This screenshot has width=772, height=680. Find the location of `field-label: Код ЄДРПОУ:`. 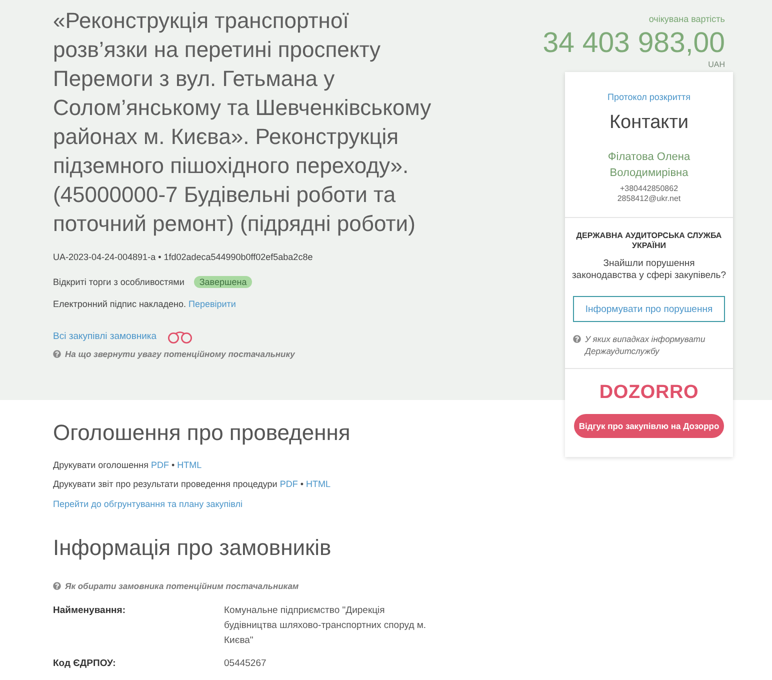

field-label: Код ЄДРПОУ: is located at coordinates (84, 664).